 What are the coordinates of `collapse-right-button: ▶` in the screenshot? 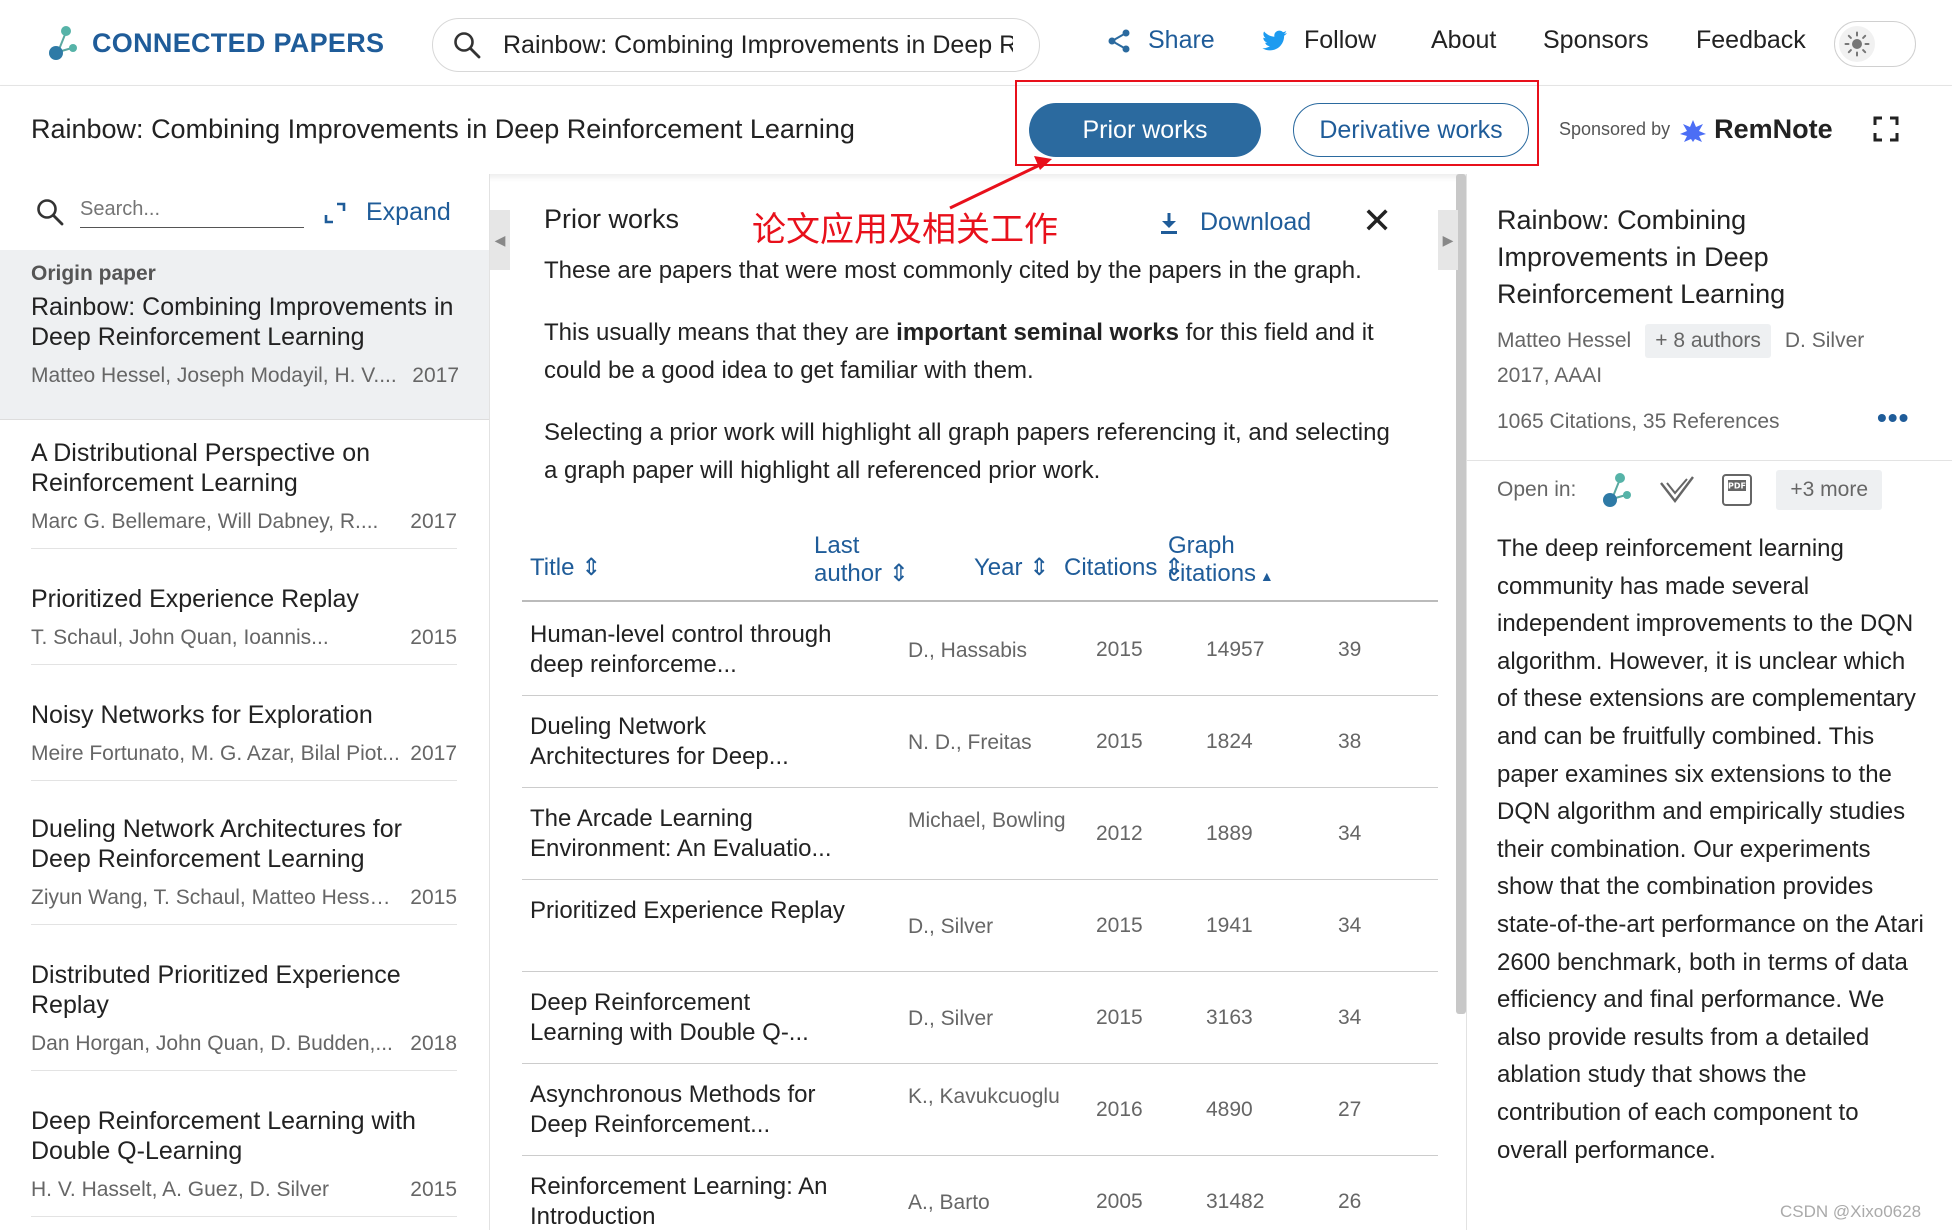 It's located at (1448, 240).